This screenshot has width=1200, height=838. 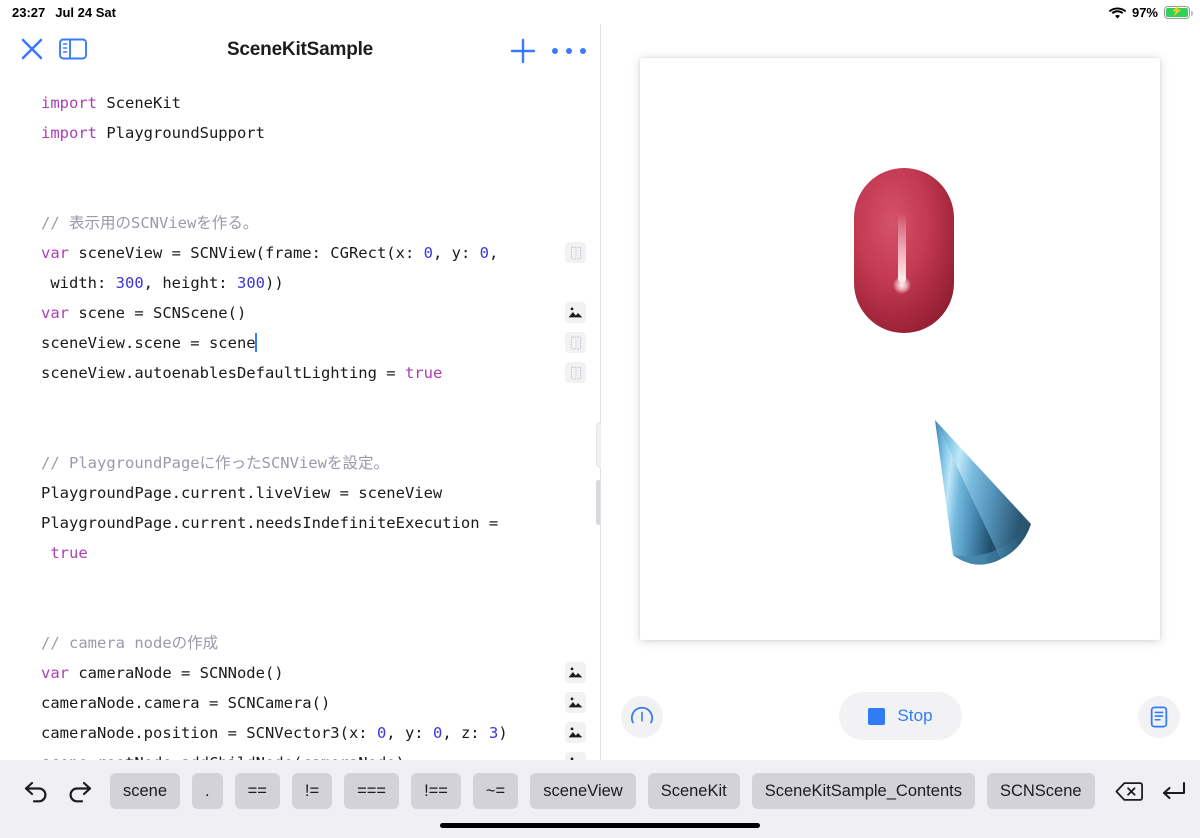 I want to click on keyboard-suggestion-label: !==, so click(x=436, y=790).